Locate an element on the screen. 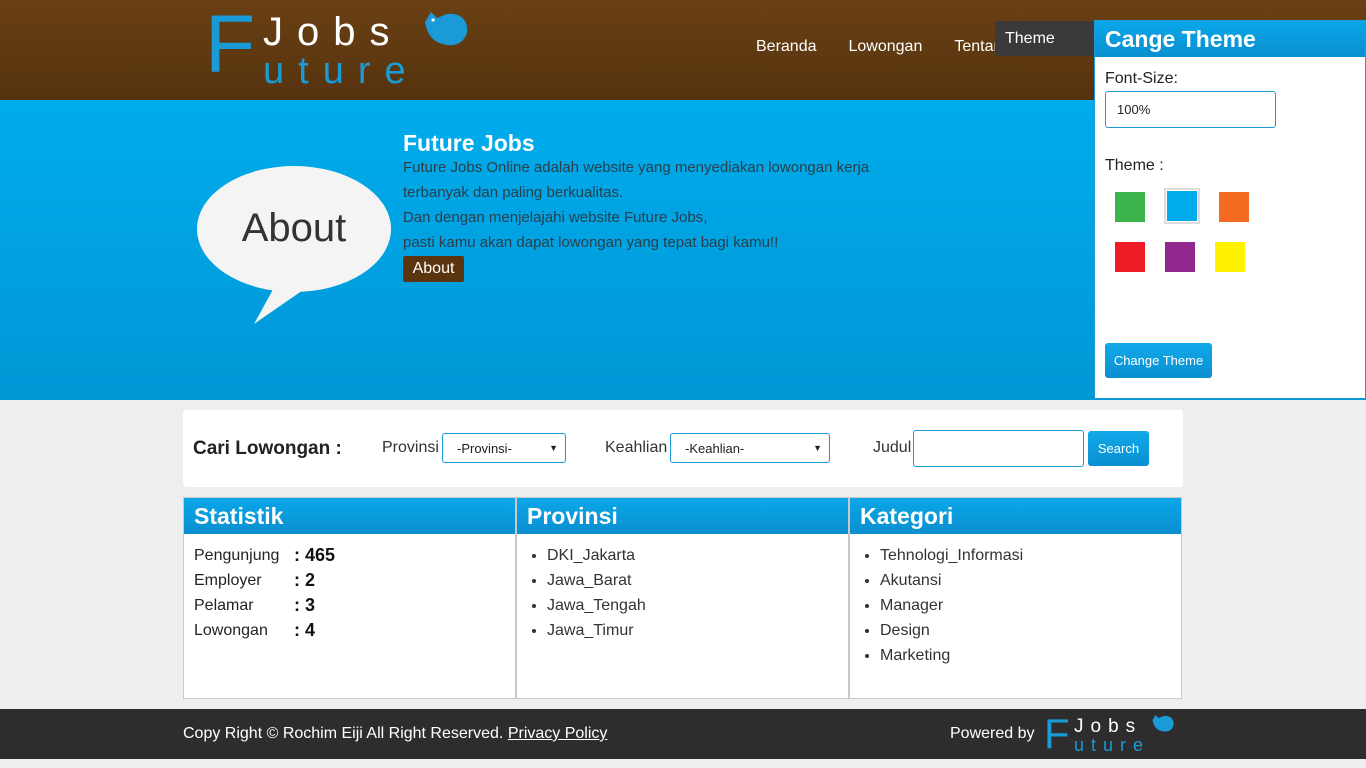 The image size is (1366, 768). list-item: Design is located at coordinates (951, 633).